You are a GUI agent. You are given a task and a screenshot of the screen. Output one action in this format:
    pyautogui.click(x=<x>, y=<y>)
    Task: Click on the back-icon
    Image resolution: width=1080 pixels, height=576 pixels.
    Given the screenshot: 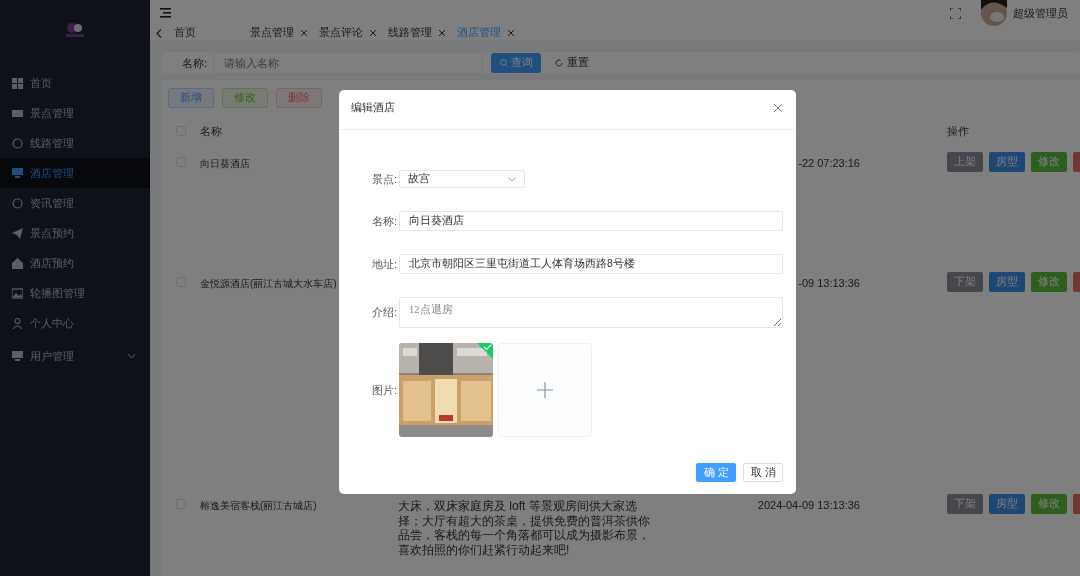 What is the action you would take?
    pyautogui.click(x=159, y=33)
    